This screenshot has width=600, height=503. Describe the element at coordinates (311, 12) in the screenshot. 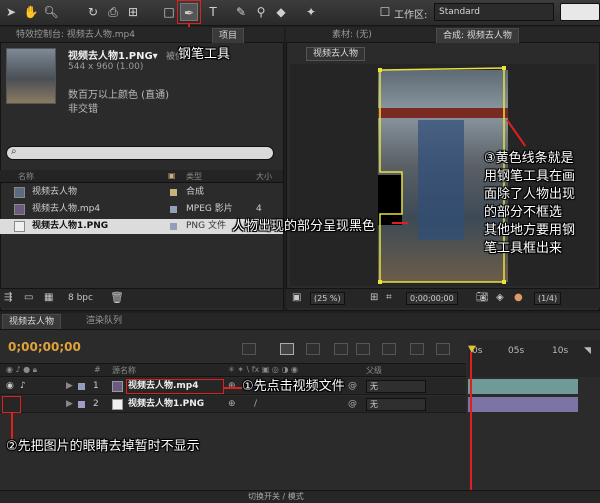

I see `puppet-tool-icon: ✦` at that location.